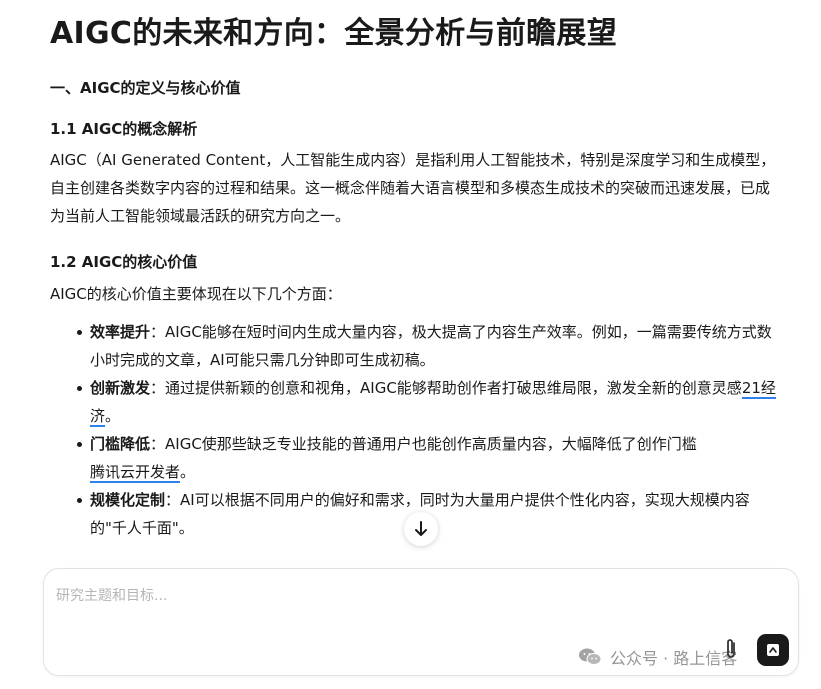  Describe the element at coordinates (423, 444) in the screenshot. I see `bullet-text: ：AIGC使那些缺乏专业技能的普通用户也能创作高质量内容，大幅降低了创作门槛` at that location.